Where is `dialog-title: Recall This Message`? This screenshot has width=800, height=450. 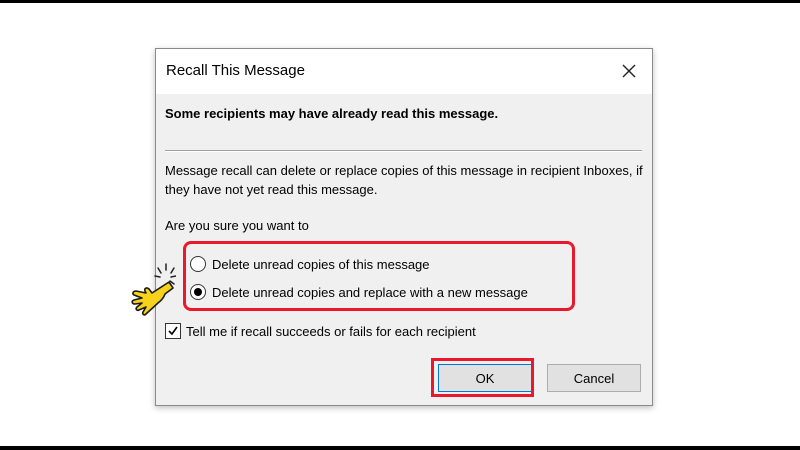 dialog-title: Recall This Message is located at coordinates (235, 70).